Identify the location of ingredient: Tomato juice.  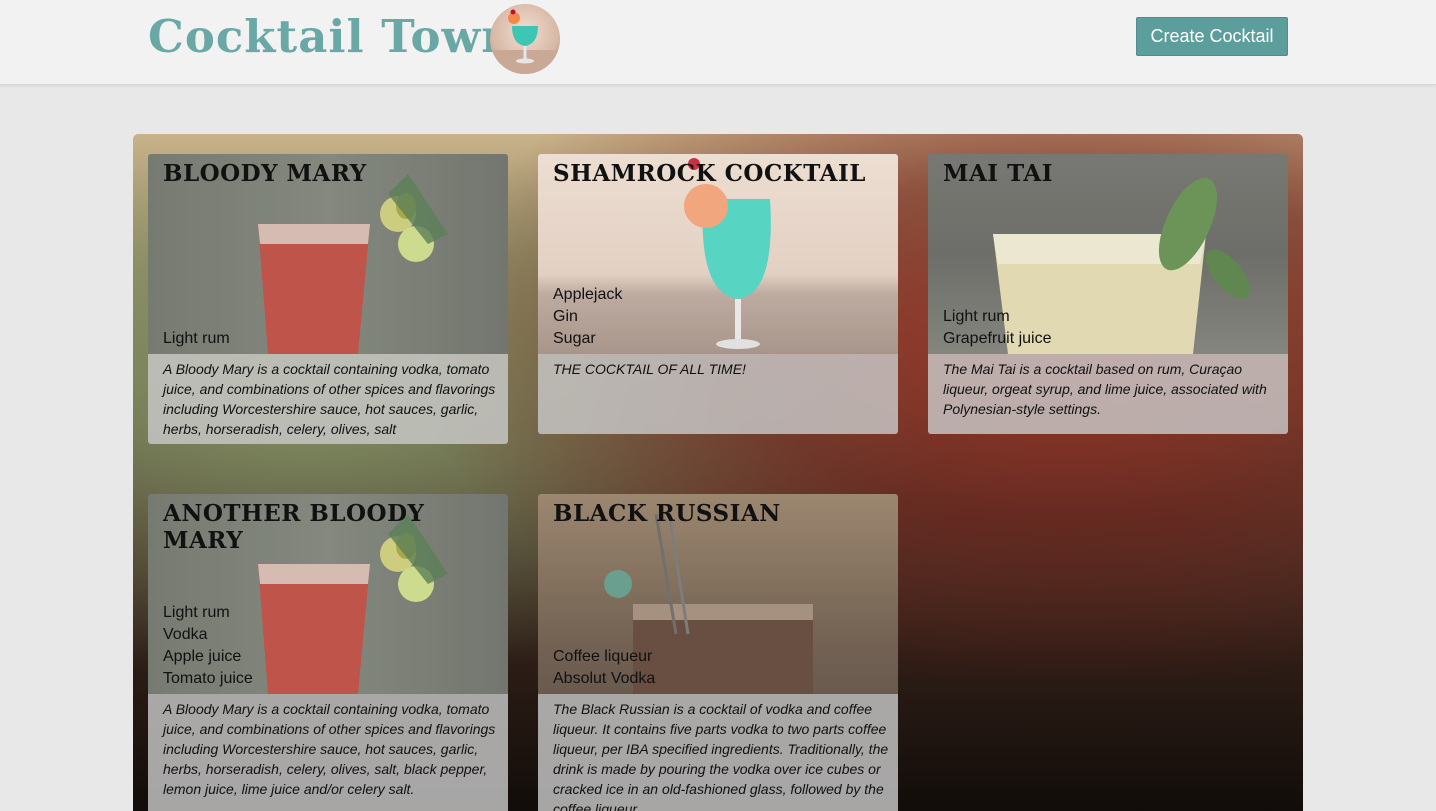
(208, 678).